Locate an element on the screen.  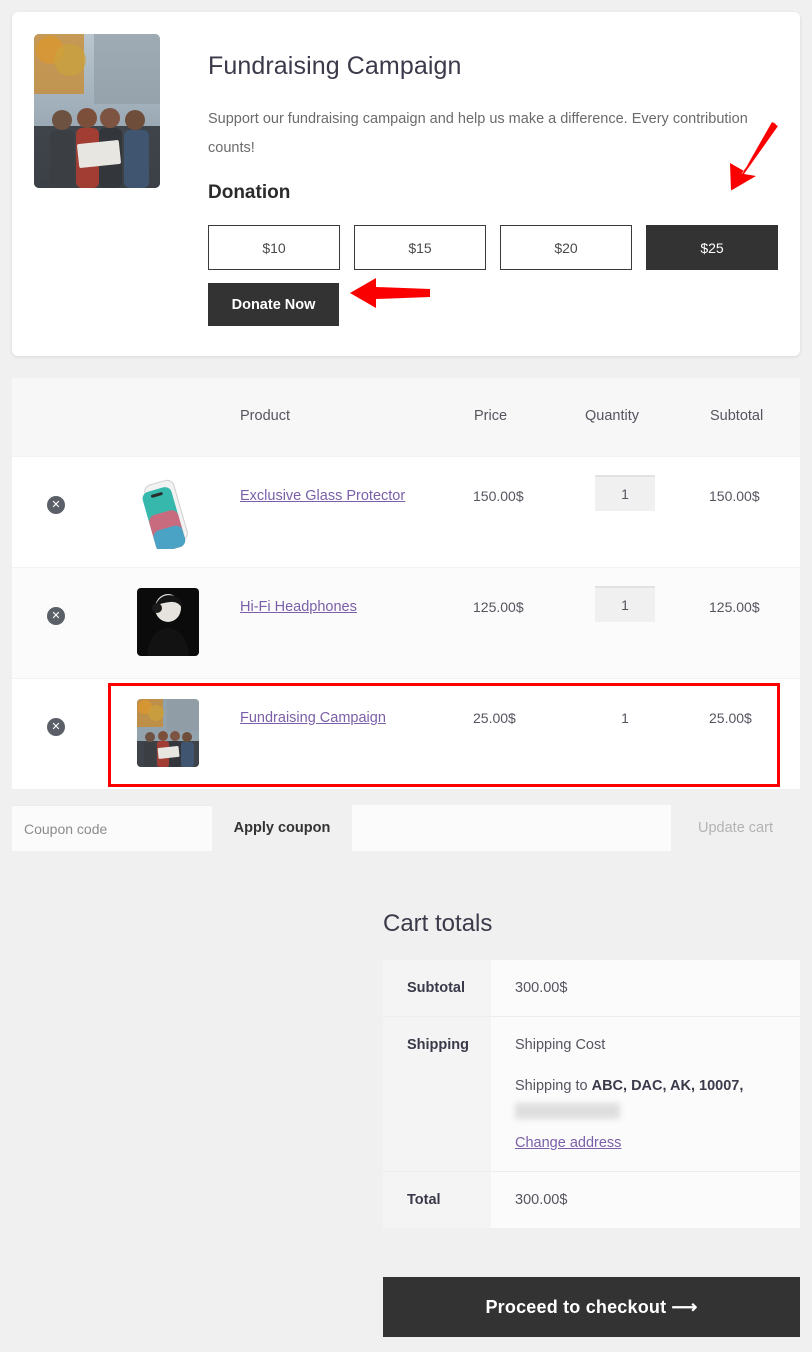
cart-totals-title: Cart totals is located at coordinates (438, 923).